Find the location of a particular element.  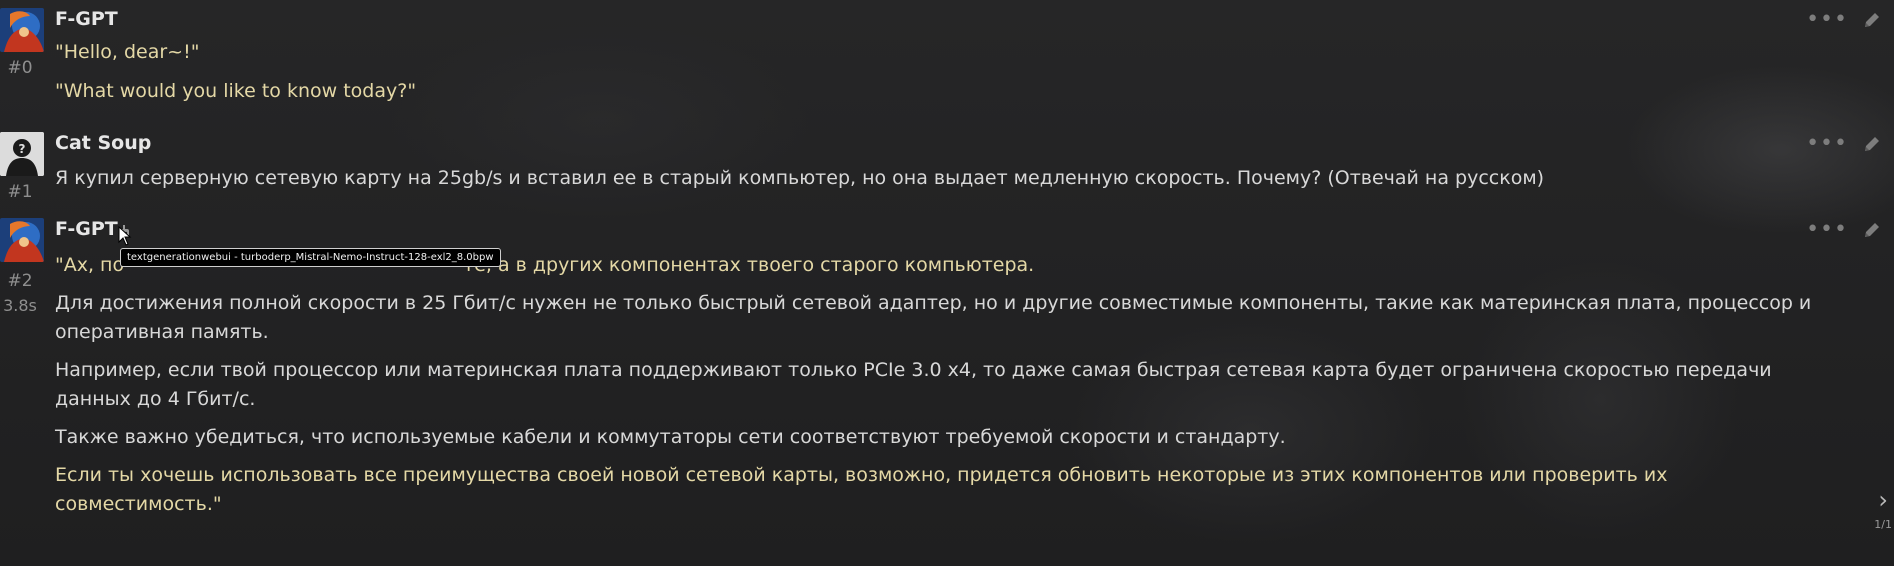

avatar: ? is located at coordinates (22, 154).